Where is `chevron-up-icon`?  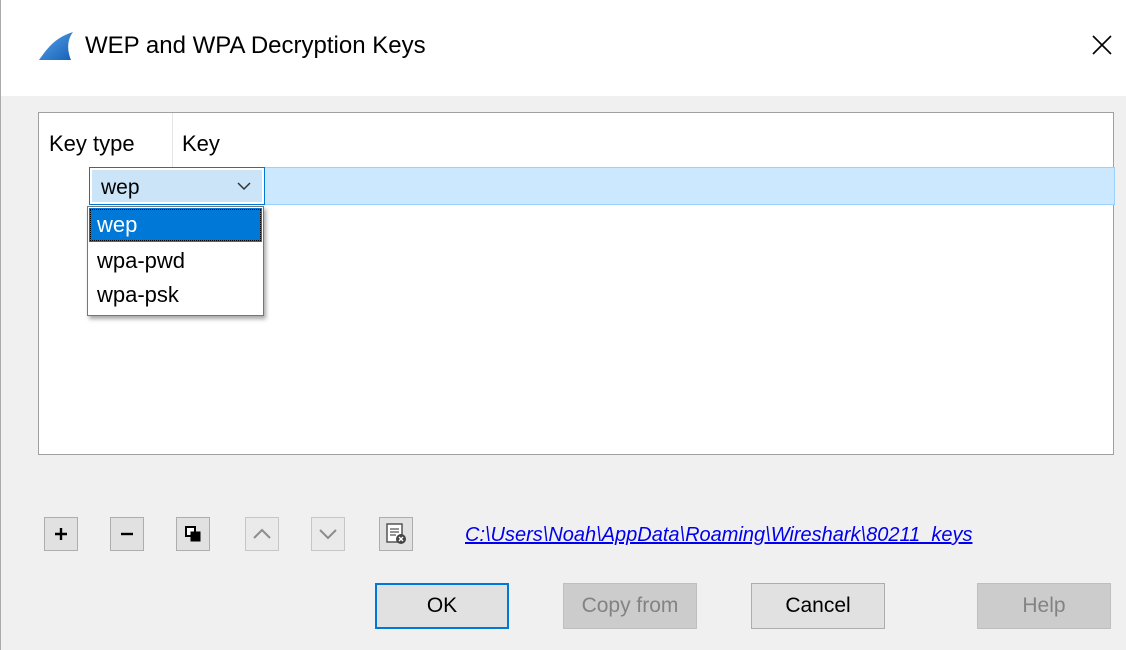 chevron-up-icon is located at coordinates (262, 533).